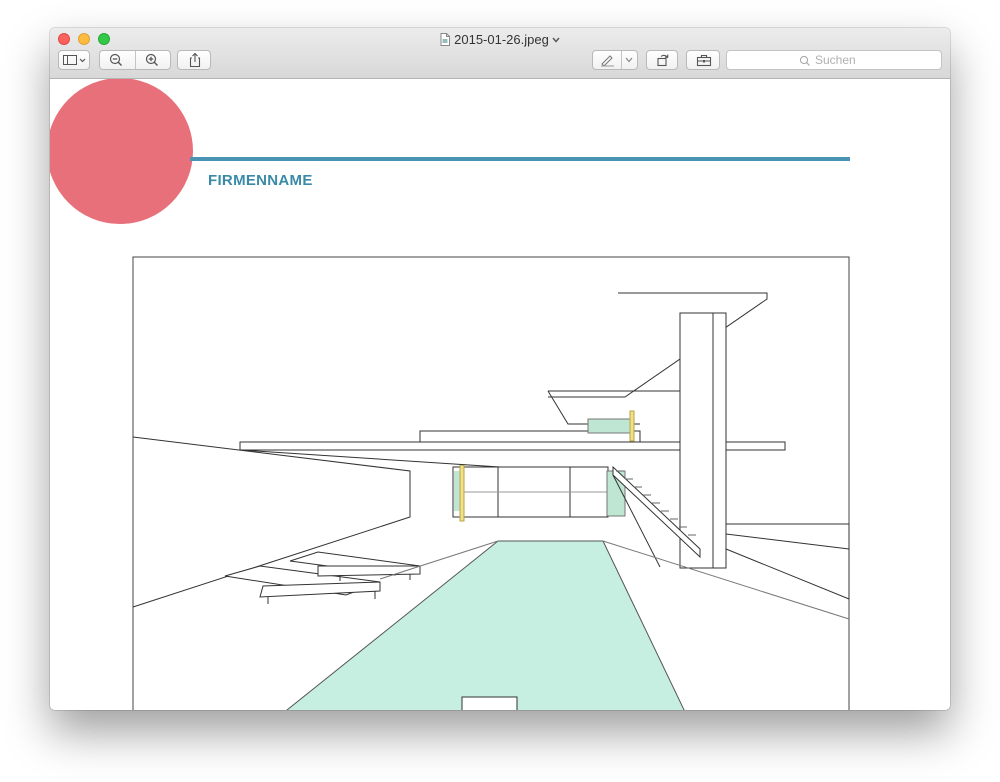 Image resolution: width=1000 pixels, height=782 pixels. I want to click on sidebar-button, so click(74, 60).